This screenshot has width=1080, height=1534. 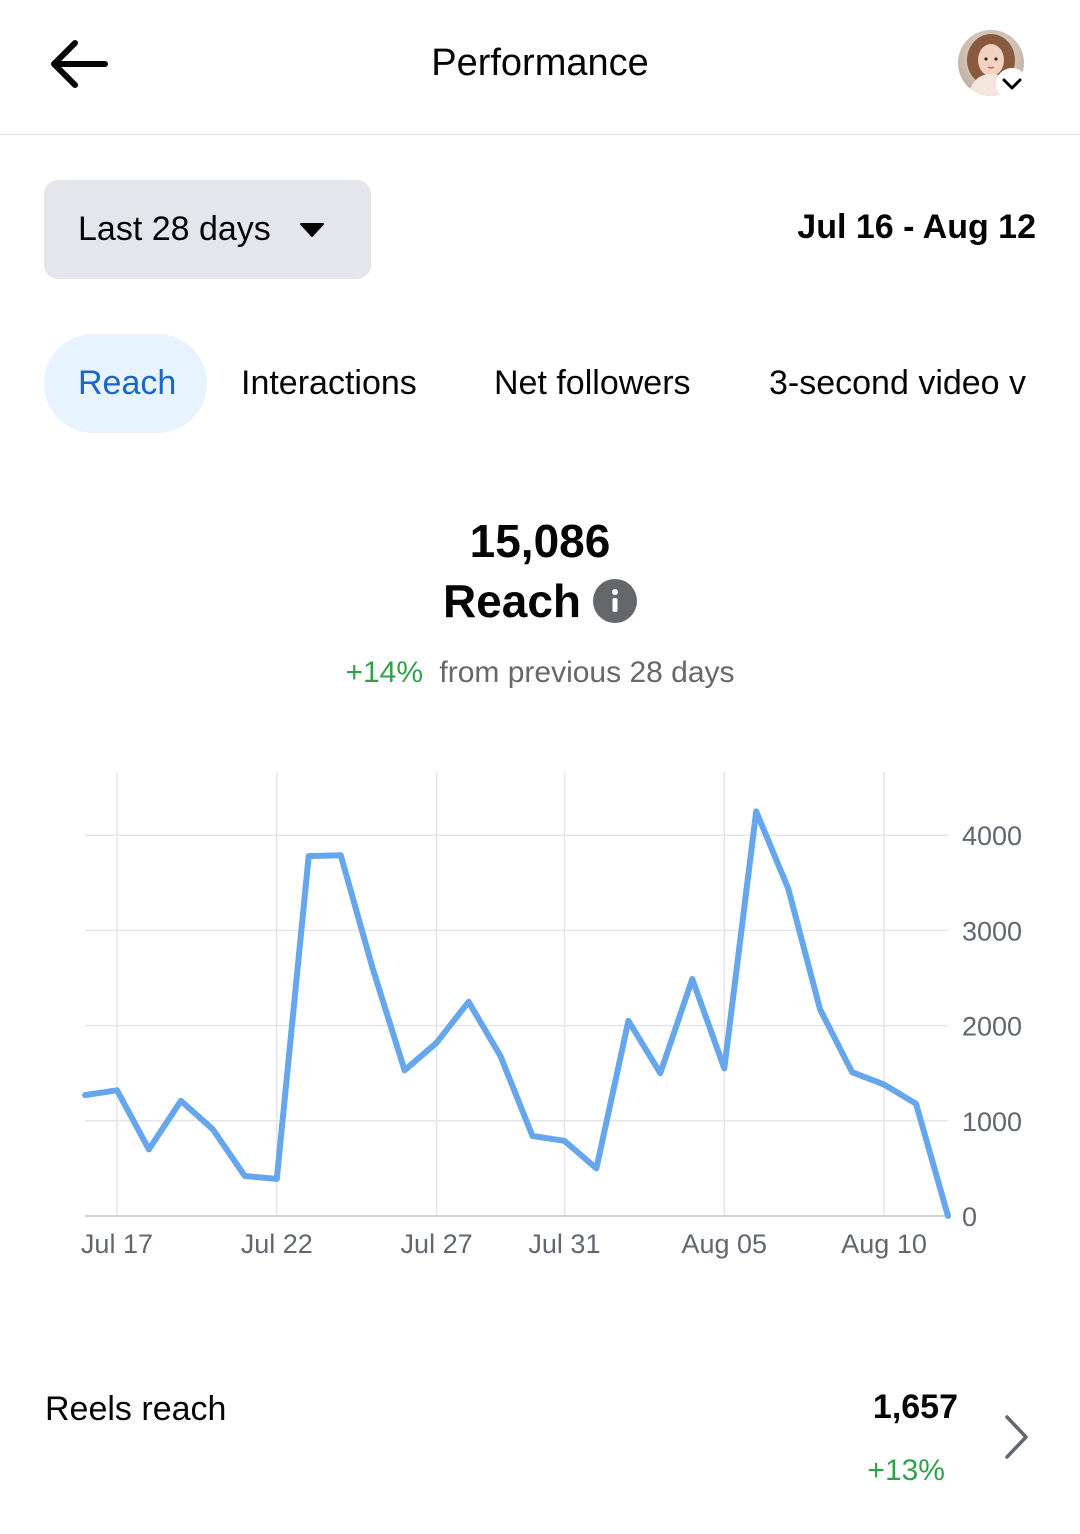 What do you see at coordinates (329, 383) in the screenshot?
I see `tab-interactions: Interactions` at bounding box center [329, 383].